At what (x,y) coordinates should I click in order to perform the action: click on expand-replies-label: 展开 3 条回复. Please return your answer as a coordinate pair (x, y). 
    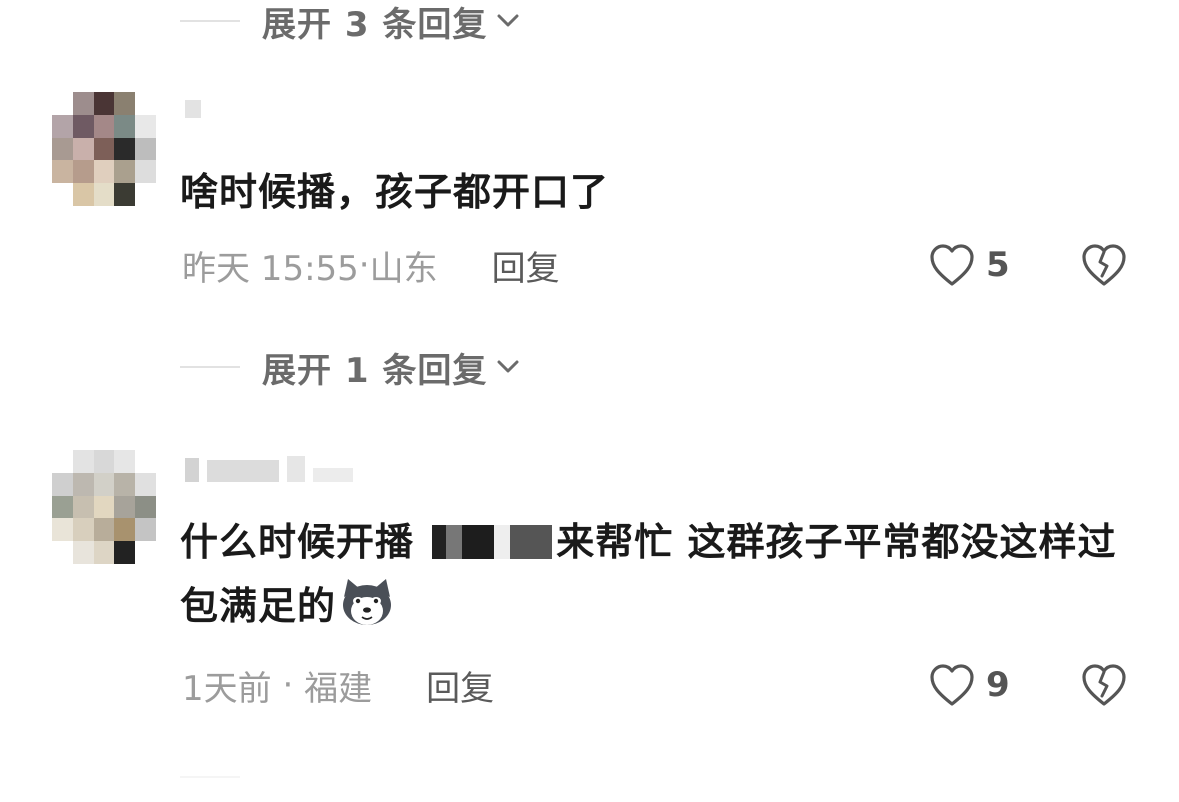
    Looking at the image, I should click on (375, 24).